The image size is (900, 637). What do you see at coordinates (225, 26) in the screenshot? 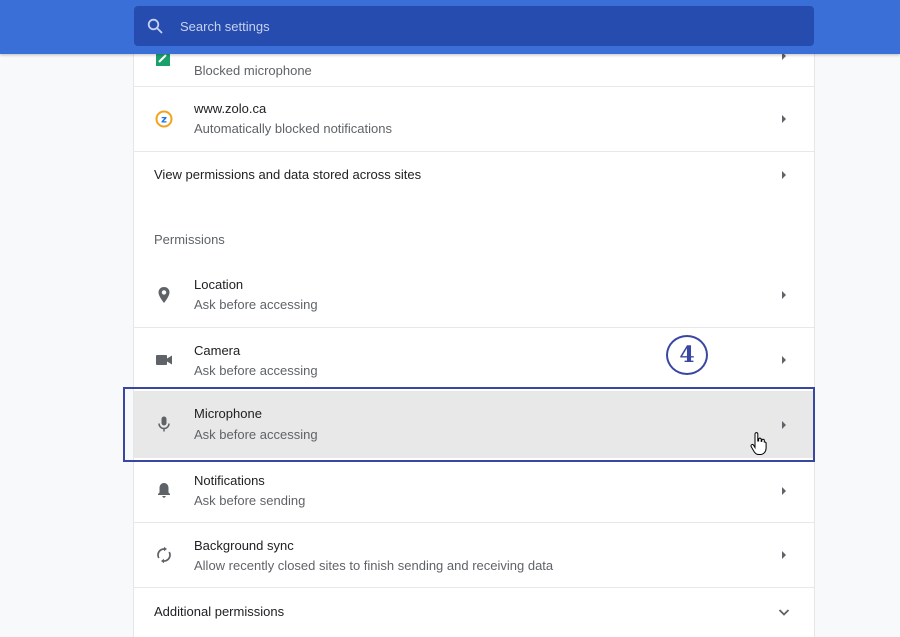
I see `search-input: Search settings` at bounding box center [225, 26].